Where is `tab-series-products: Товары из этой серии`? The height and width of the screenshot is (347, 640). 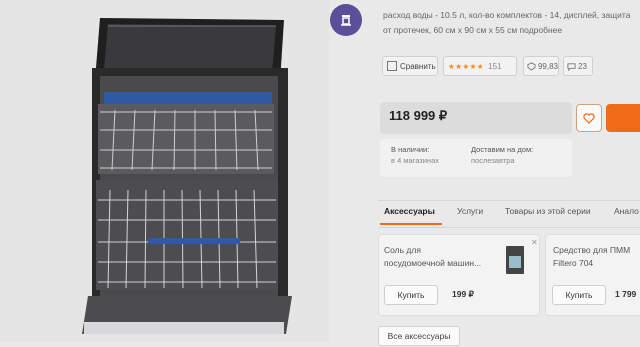 tab-series-products: Товары из этой серии is located at coordinates (548, 213).